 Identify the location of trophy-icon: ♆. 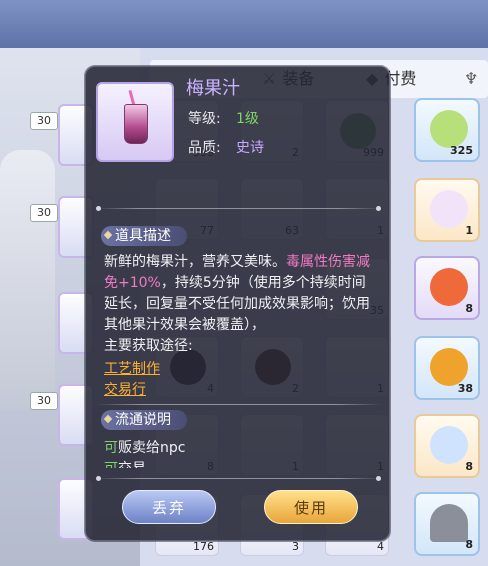
(471, 78).